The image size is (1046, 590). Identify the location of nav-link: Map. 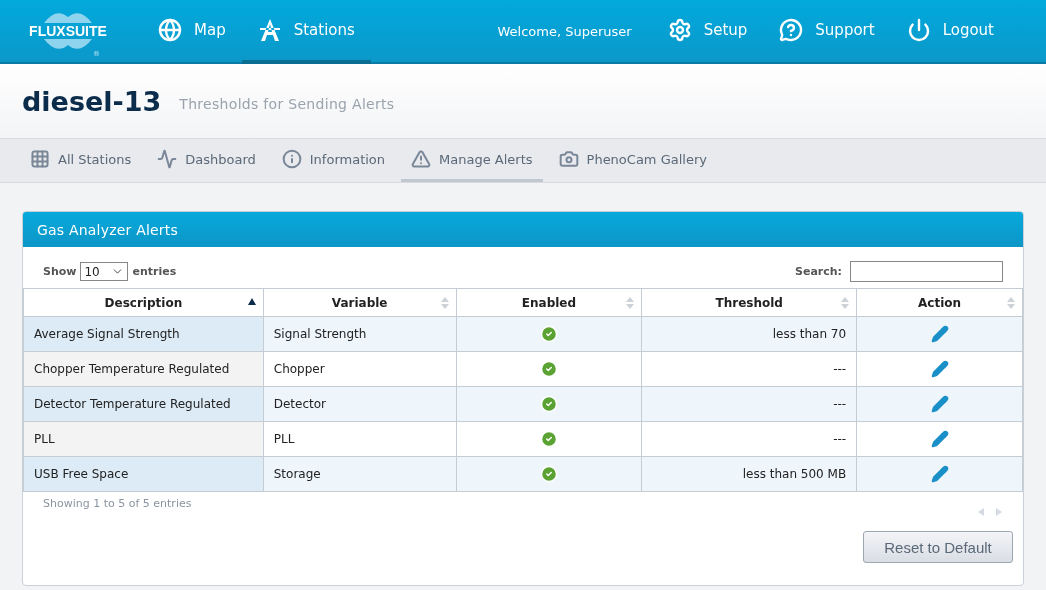
(192, 32).